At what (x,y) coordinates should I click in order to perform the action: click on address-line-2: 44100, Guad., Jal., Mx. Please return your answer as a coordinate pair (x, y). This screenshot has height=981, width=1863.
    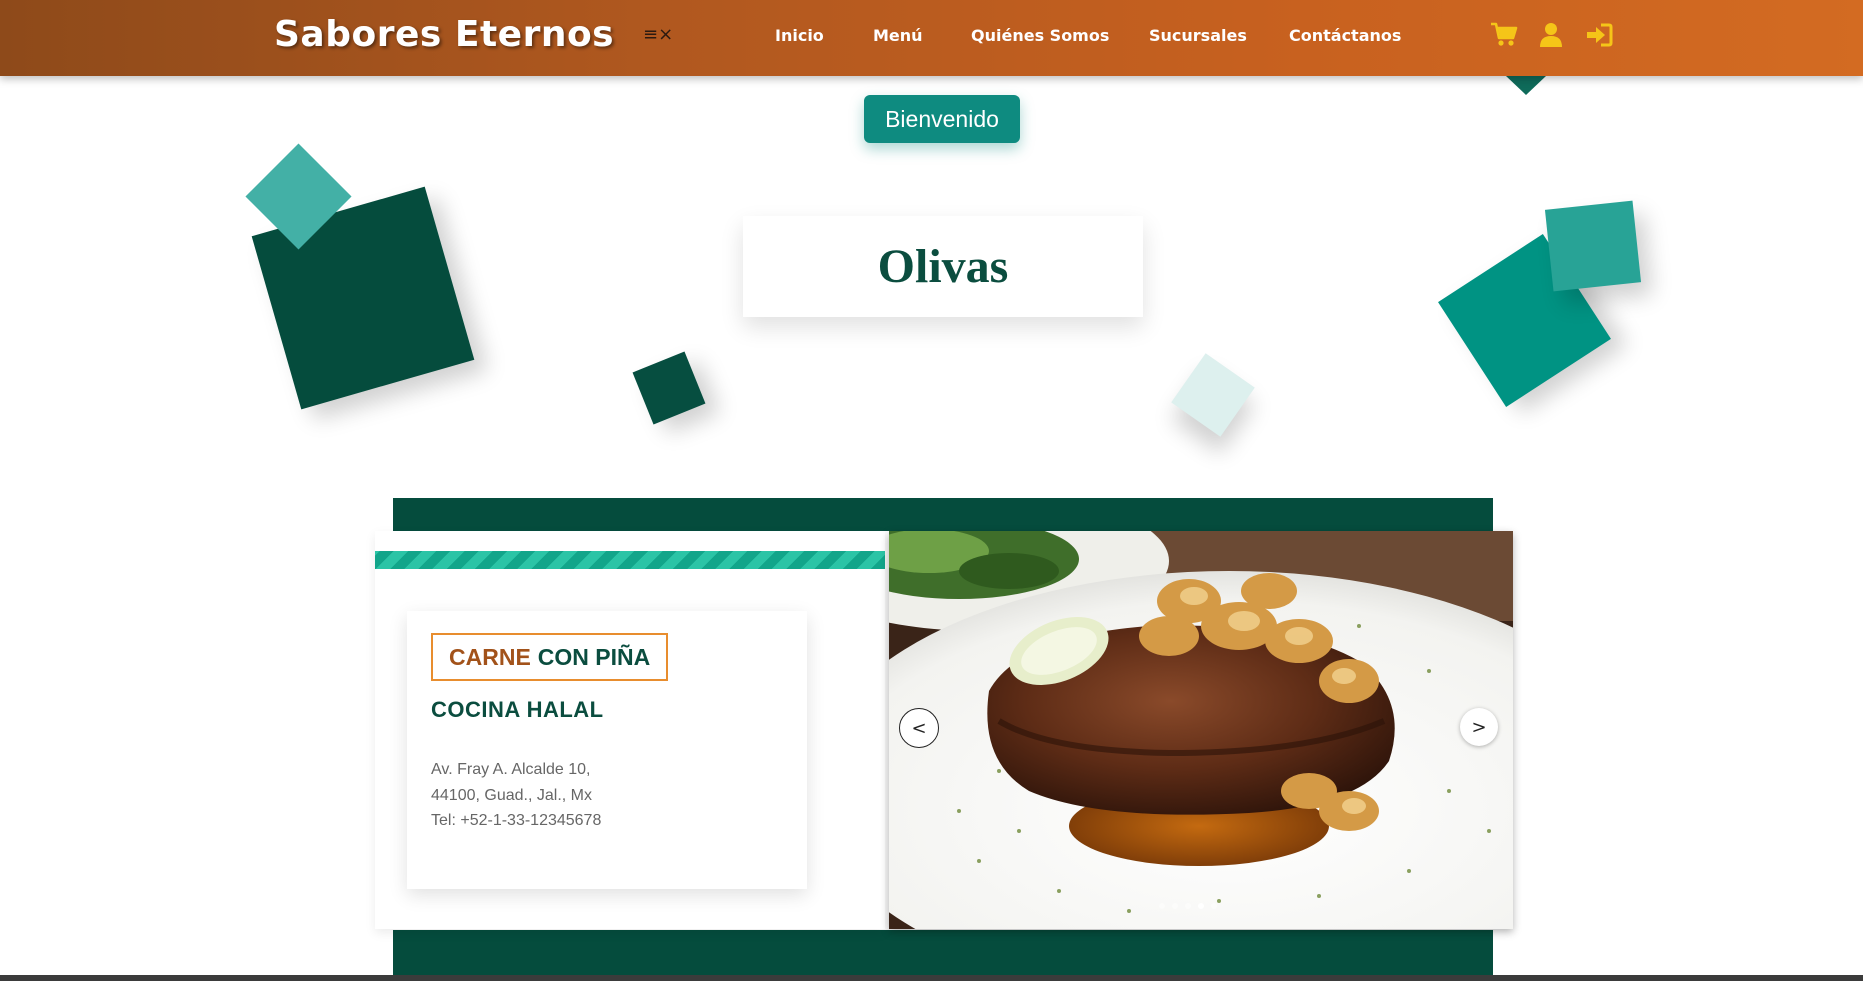
    Looking at the image, I should click on (511, 795).